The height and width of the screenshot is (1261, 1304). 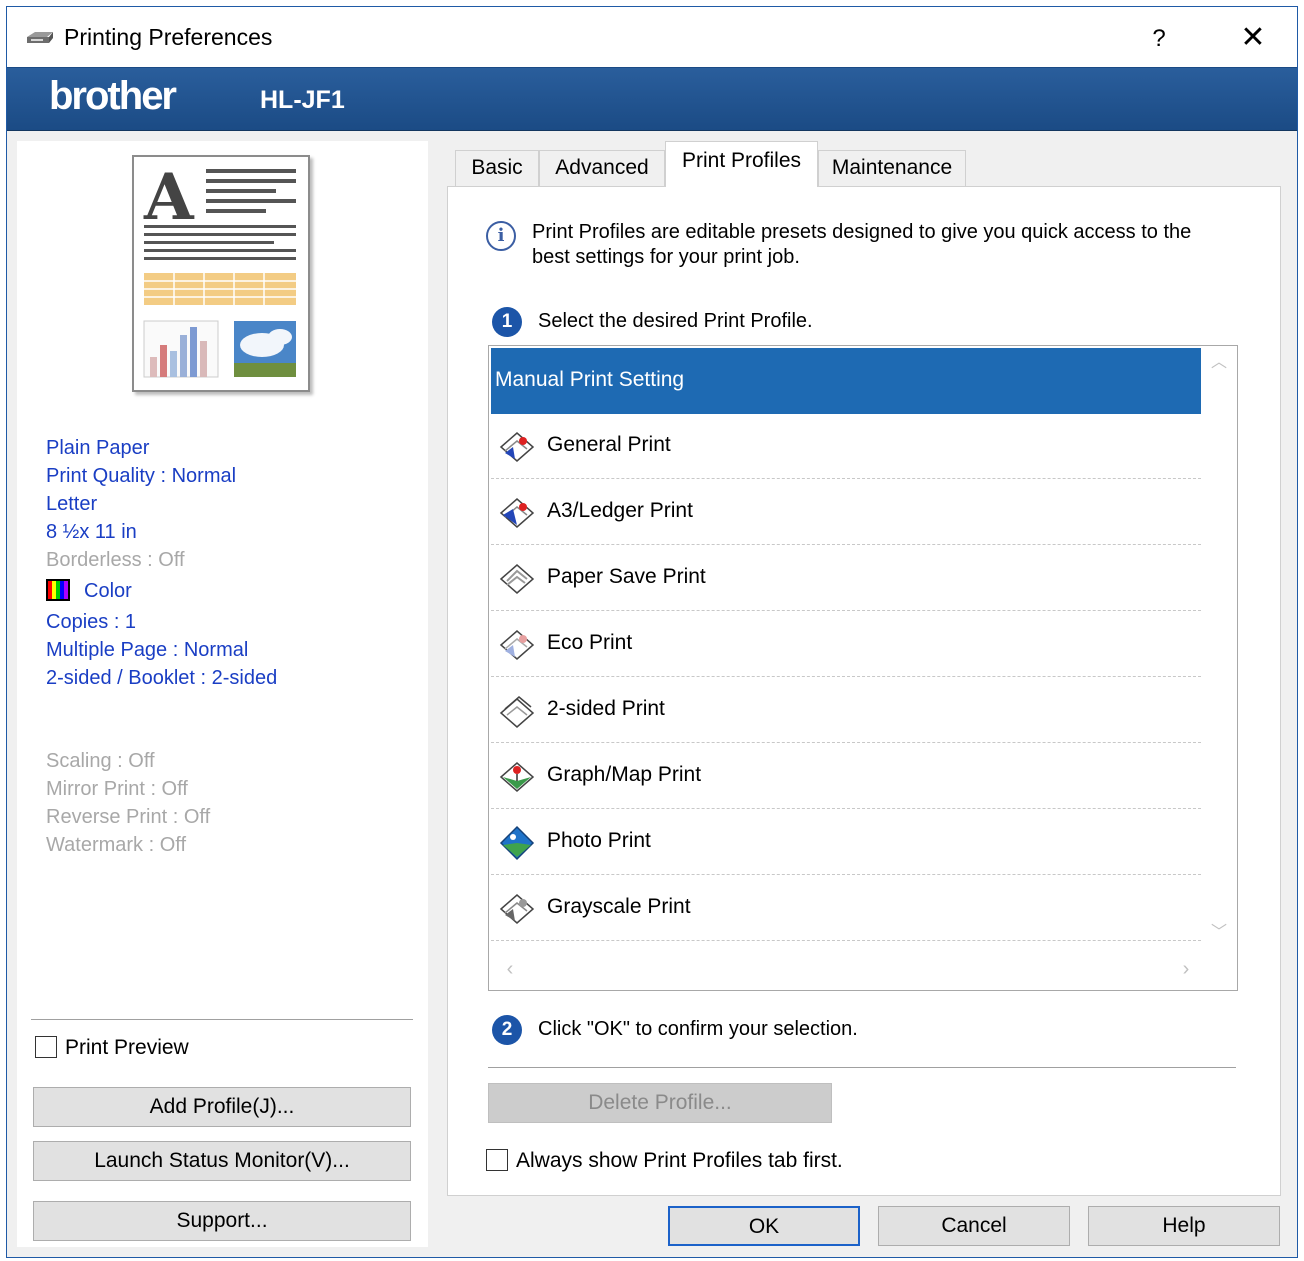 I want to click on tab-basic: Basic, so click(x=497, y=168).